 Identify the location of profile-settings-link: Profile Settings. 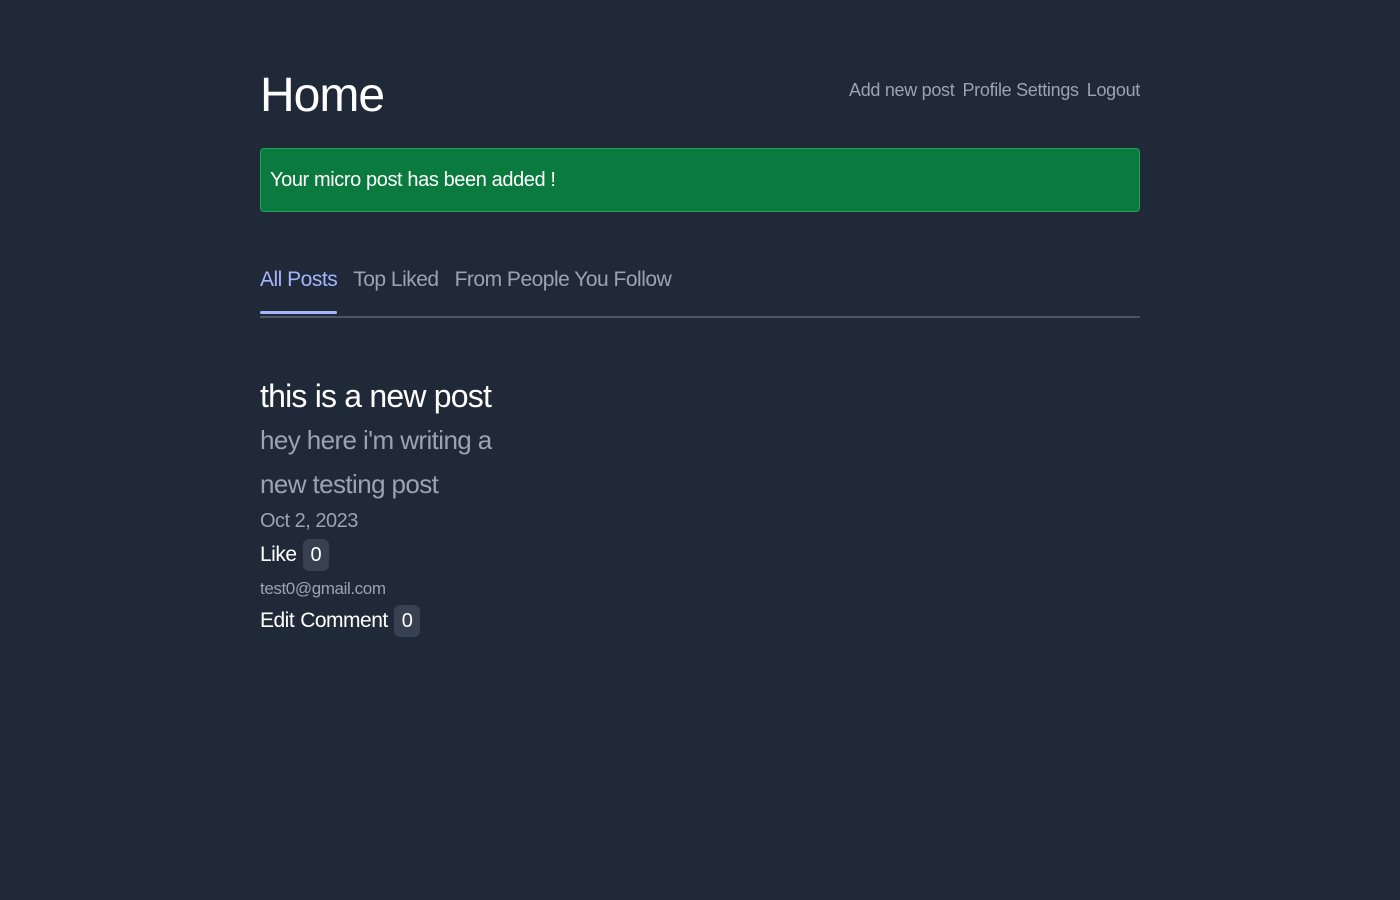
(1020, 90).